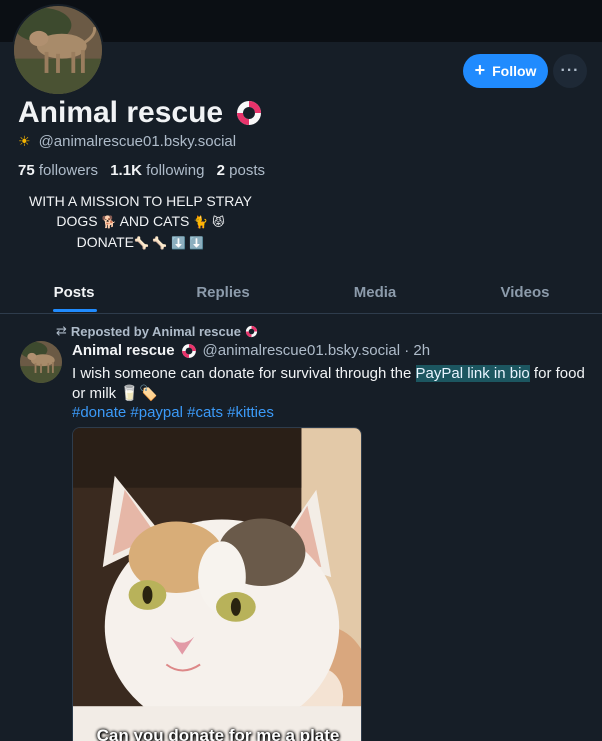 The height and width of the screenshot is (741, 602). Describe the element at coordinates (138, 141) in the screenshot. I see `profile-handle: @animalrescue01.bsky.social` at that location.